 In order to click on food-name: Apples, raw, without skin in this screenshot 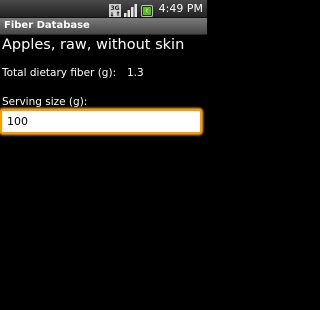, I will do `click(93, 45)`.